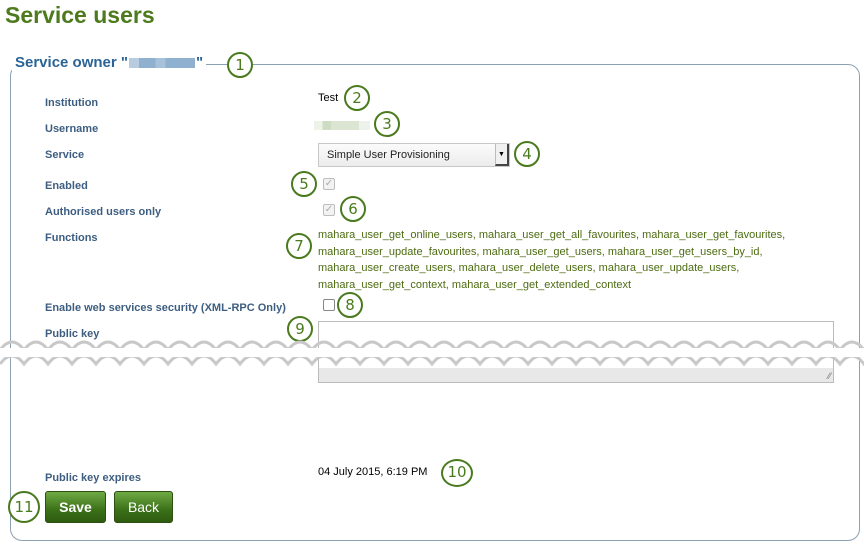 This screenshot has width=864, height=545. What do you see at coordinates (329, 305) in the screenshot?
I see `ws-security-checkbox` at bounding box center [329, 305].